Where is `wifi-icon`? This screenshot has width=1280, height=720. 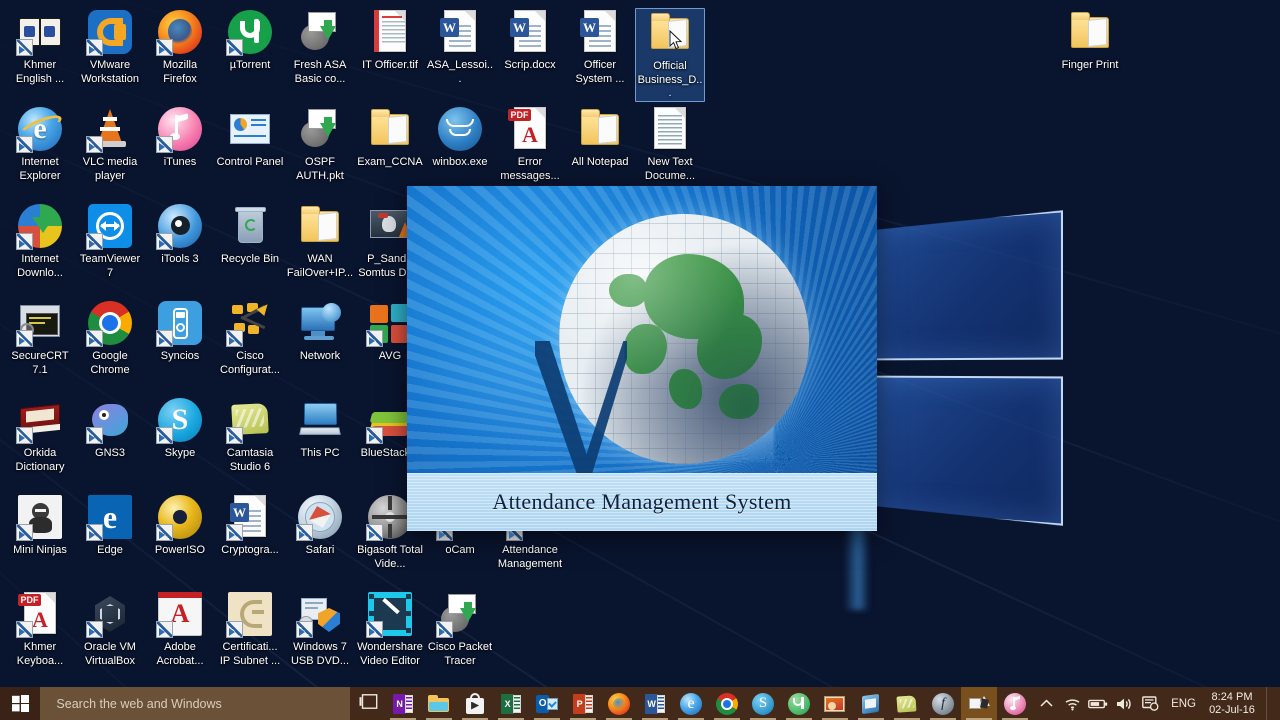 wifi-icon is located at coordinates (1072, 703).